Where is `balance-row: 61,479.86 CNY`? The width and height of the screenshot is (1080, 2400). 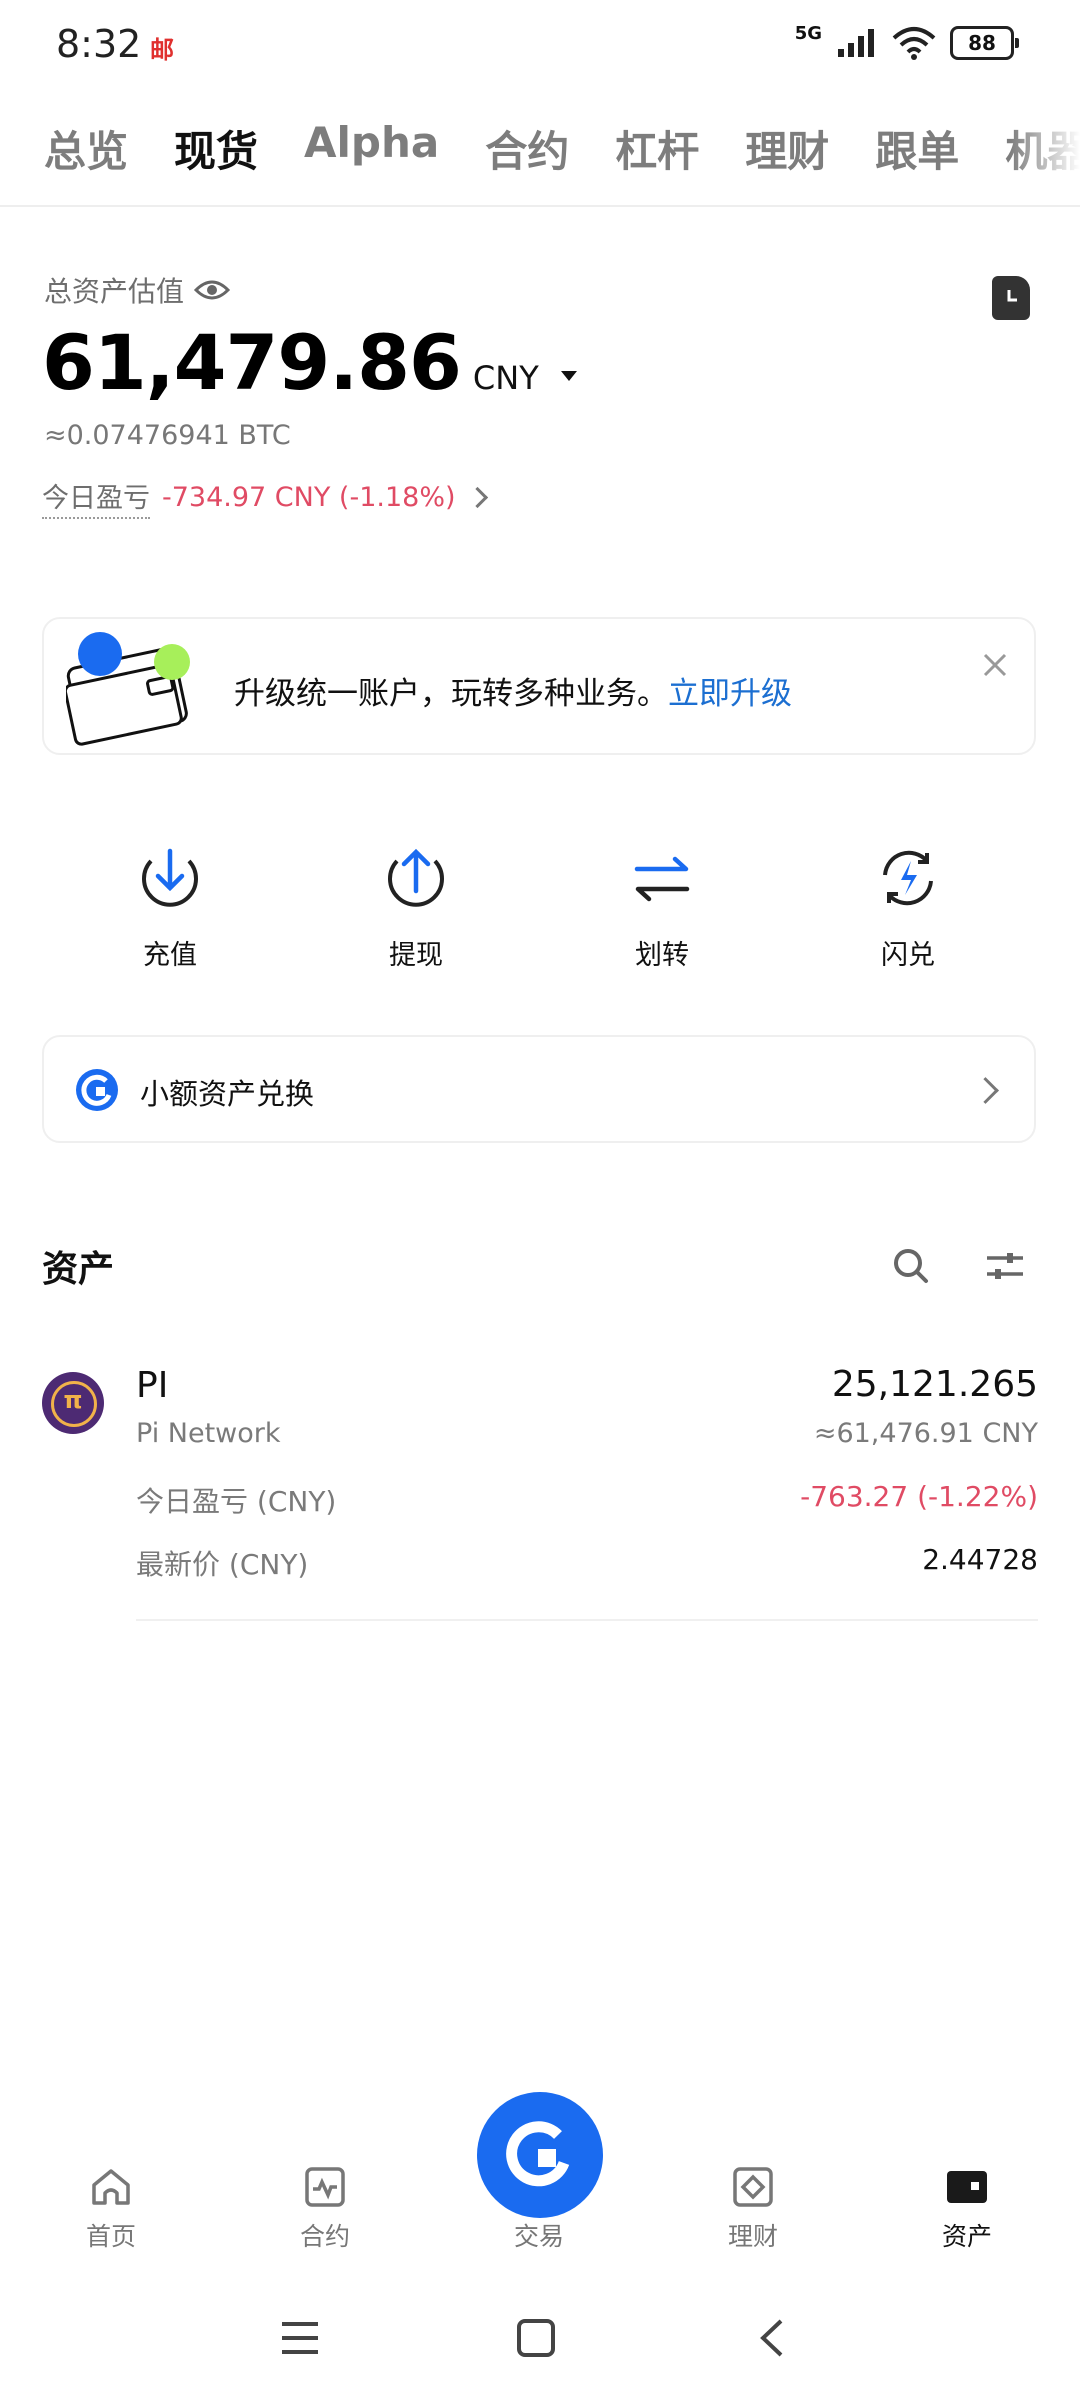
balance-row: 61,479.86 CNY is located at coordinates (309, 362).